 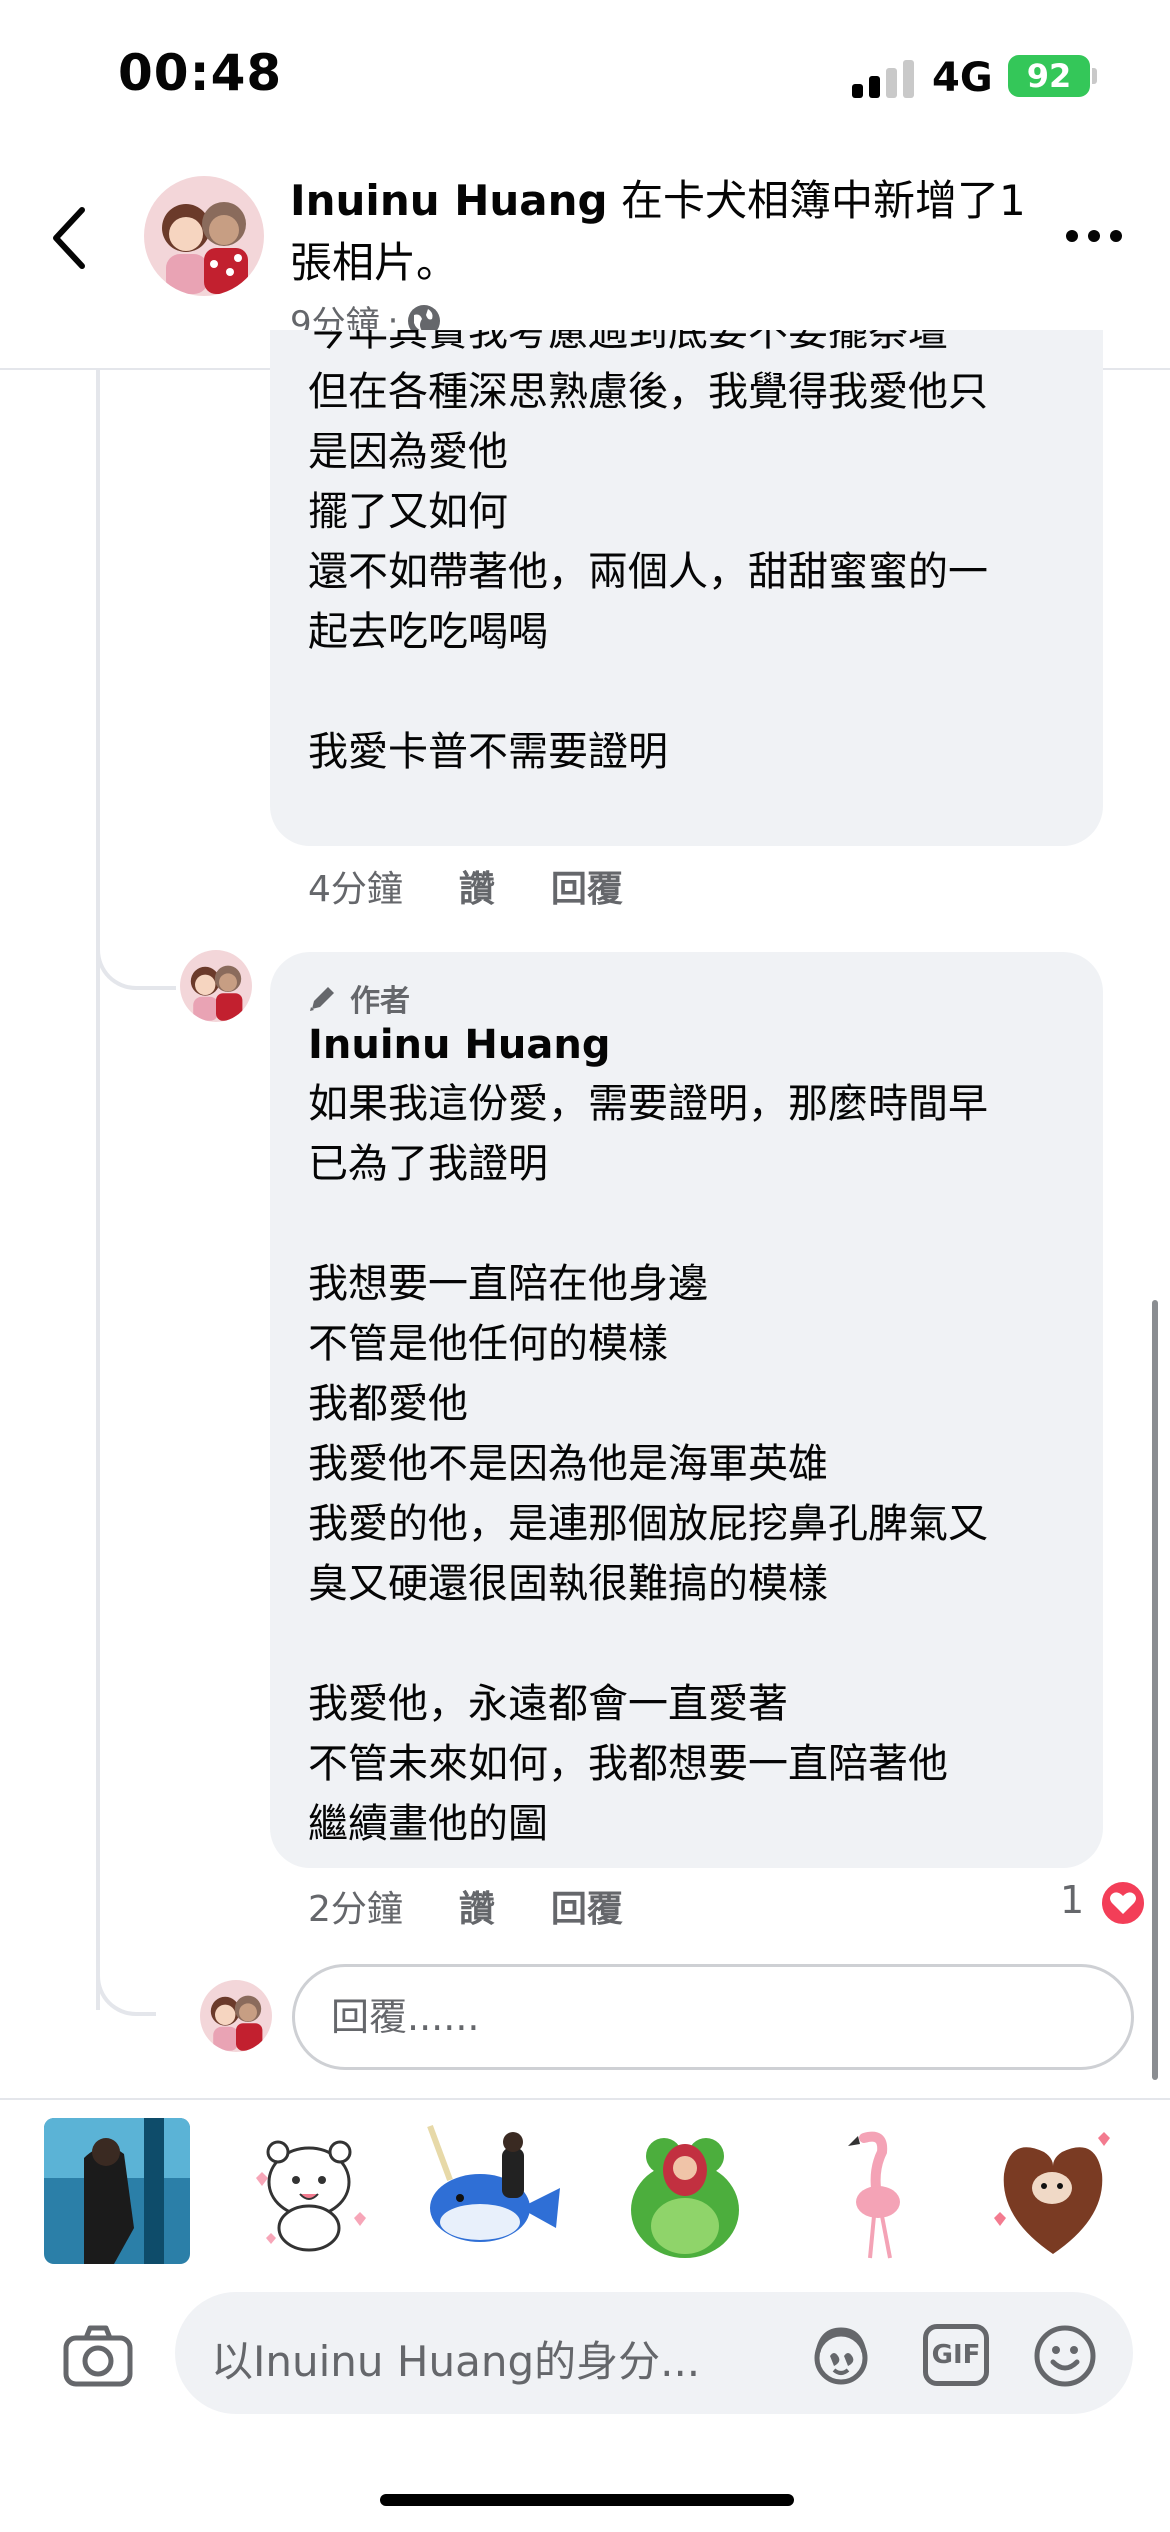 What do you see at coordinates (216, 986) in the screenshot?
I see `commenter-avatar` at bounding box center [216, 986].